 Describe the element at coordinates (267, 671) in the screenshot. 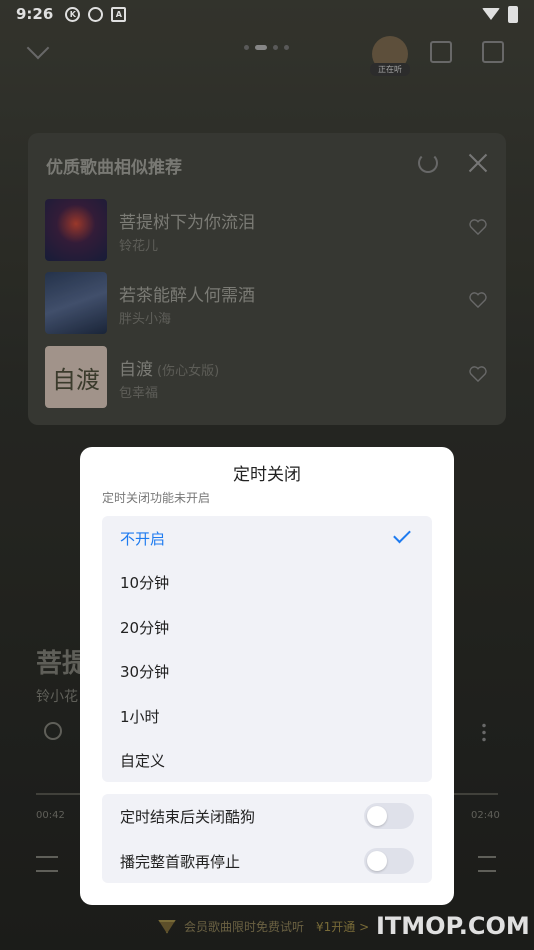

I see `timer-option-30min: 30分钟` at that location.